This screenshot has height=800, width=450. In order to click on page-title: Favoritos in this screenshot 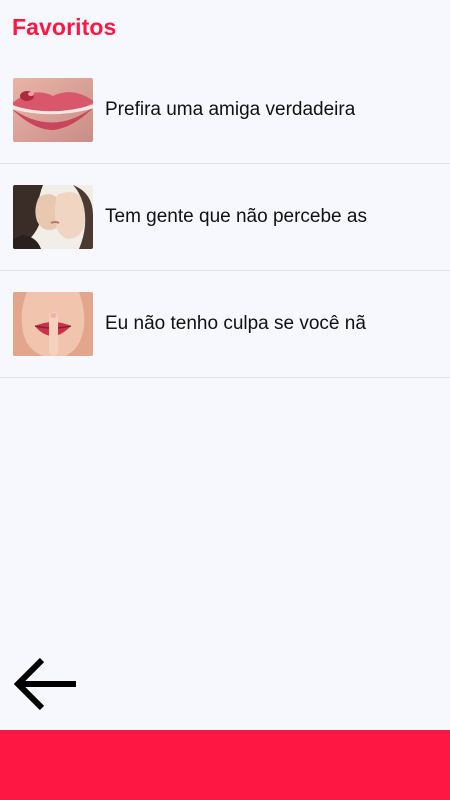, I will do `click(64, 27)`.